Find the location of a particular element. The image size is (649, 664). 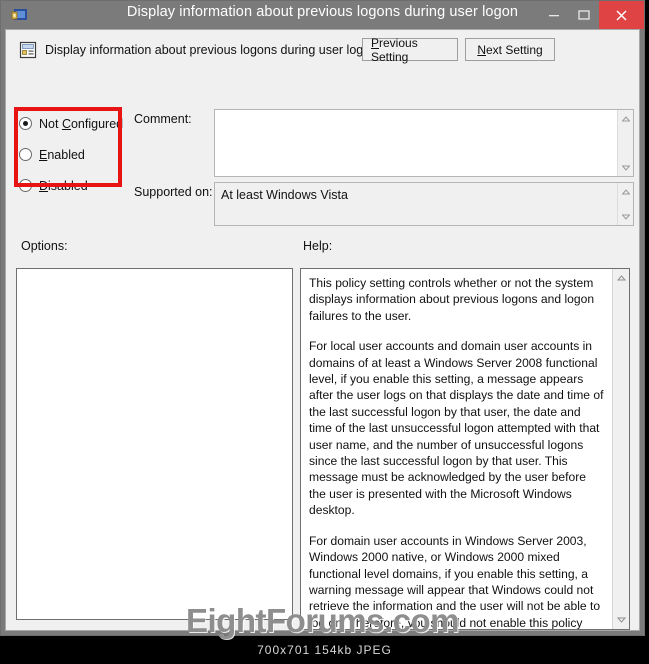

policy-state-radio-group: Not Configured Enabled Disabled is located at coordinates (71, 158).